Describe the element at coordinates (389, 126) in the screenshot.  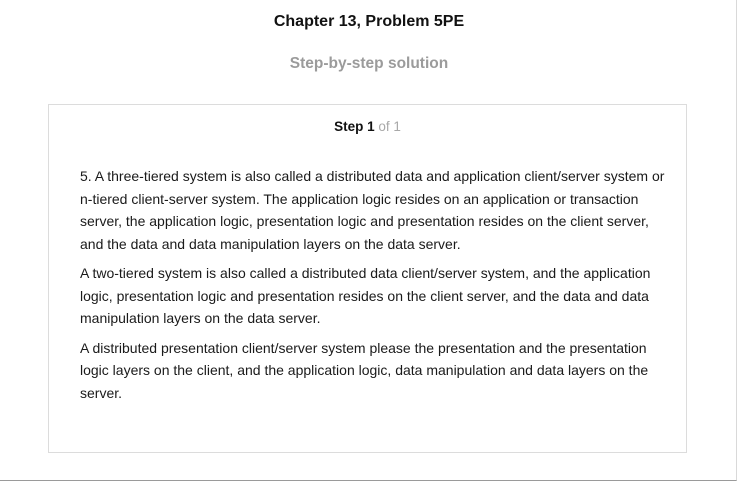
I see `step-count: of 1` at that location.